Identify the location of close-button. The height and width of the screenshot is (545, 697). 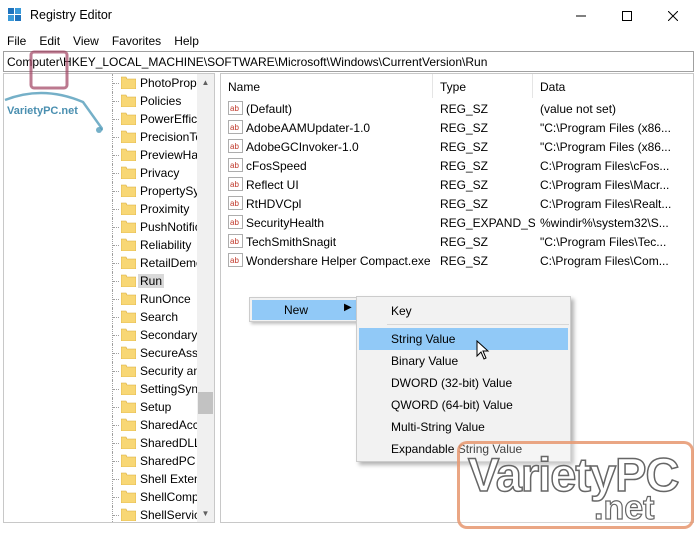
(673, 15).